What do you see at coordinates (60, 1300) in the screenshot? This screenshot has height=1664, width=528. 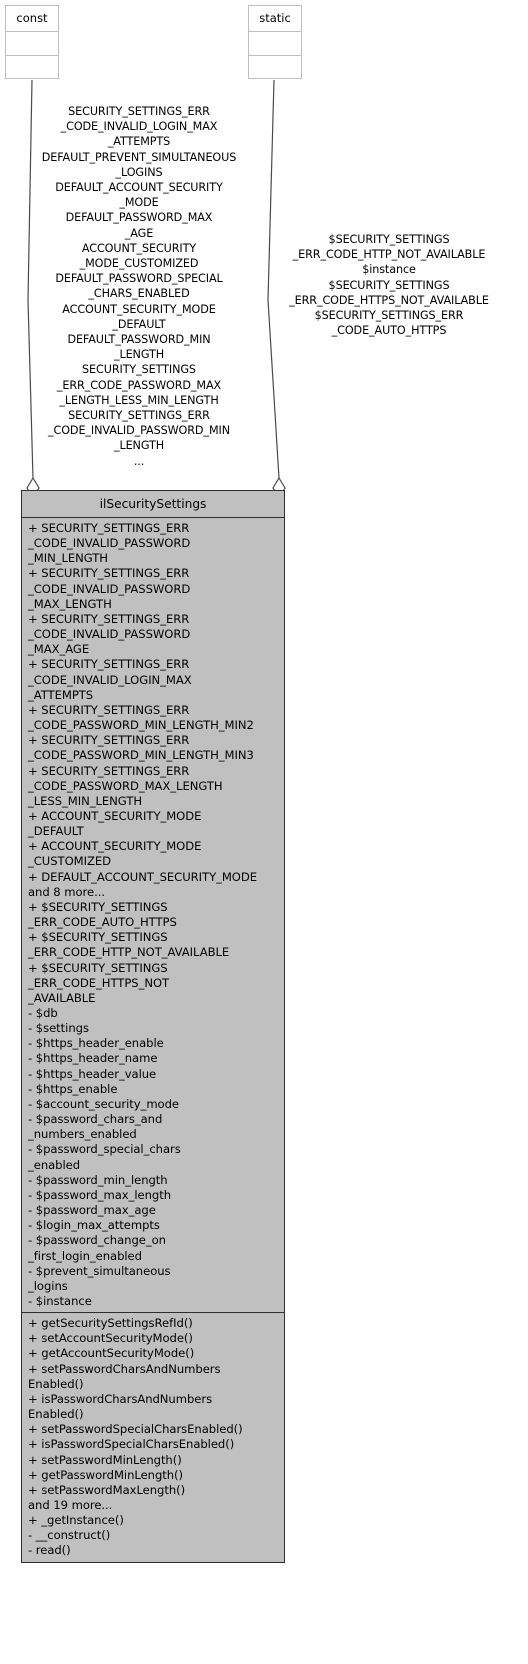 I see `class-attribute: - $instance` at bounding box center [60, 1300].